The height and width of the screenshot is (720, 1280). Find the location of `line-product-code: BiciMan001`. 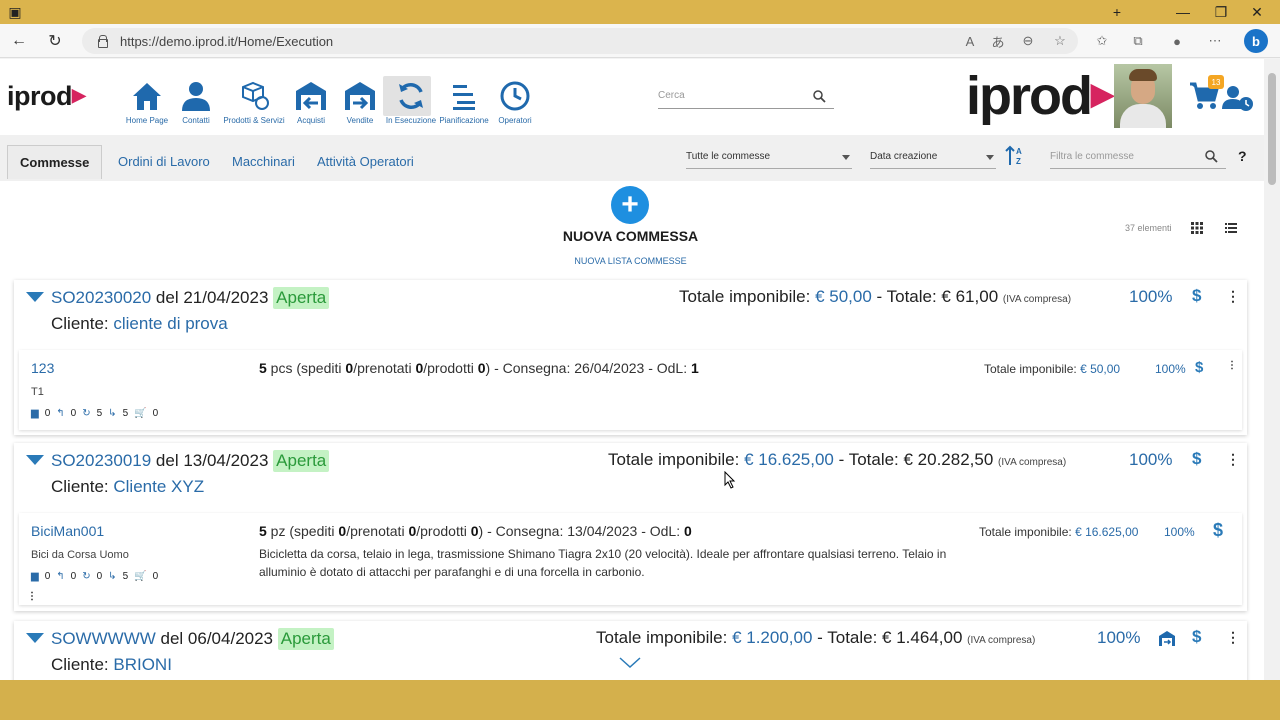

line-product-code: BiciMan001 is located at coordinates (67, 531).